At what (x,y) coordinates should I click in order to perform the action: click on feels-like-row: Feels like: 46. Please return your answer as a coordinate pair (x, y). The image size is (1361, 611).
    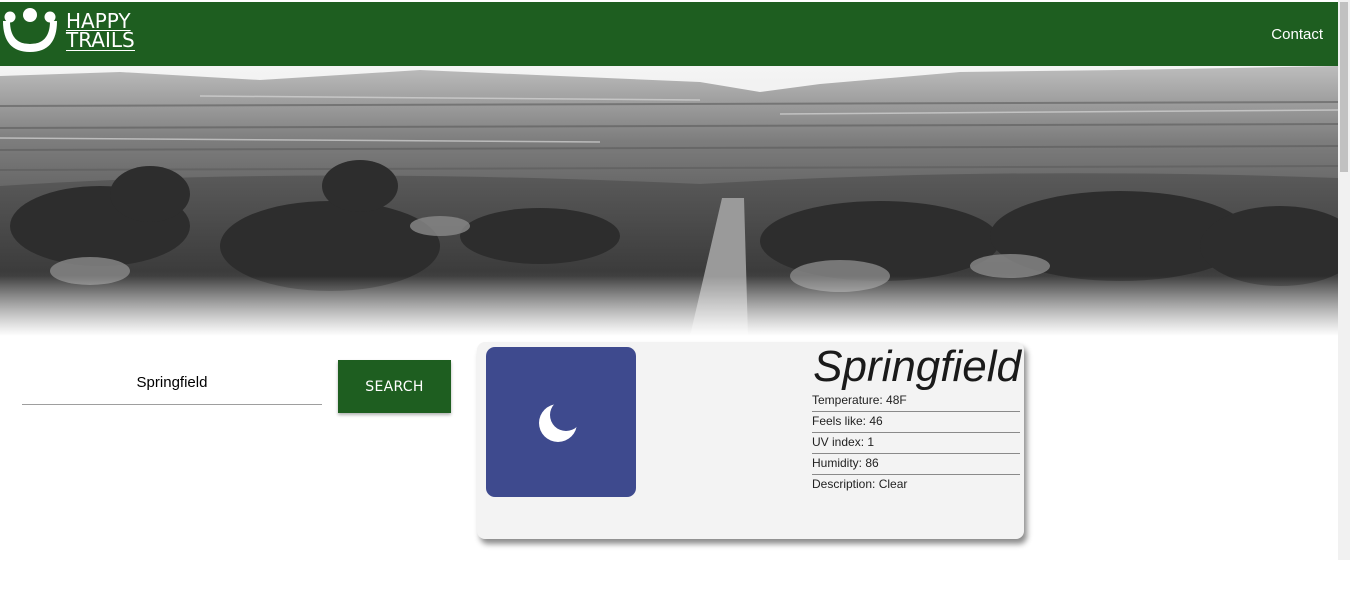
    Looking at the image, I should click on (916, 422).